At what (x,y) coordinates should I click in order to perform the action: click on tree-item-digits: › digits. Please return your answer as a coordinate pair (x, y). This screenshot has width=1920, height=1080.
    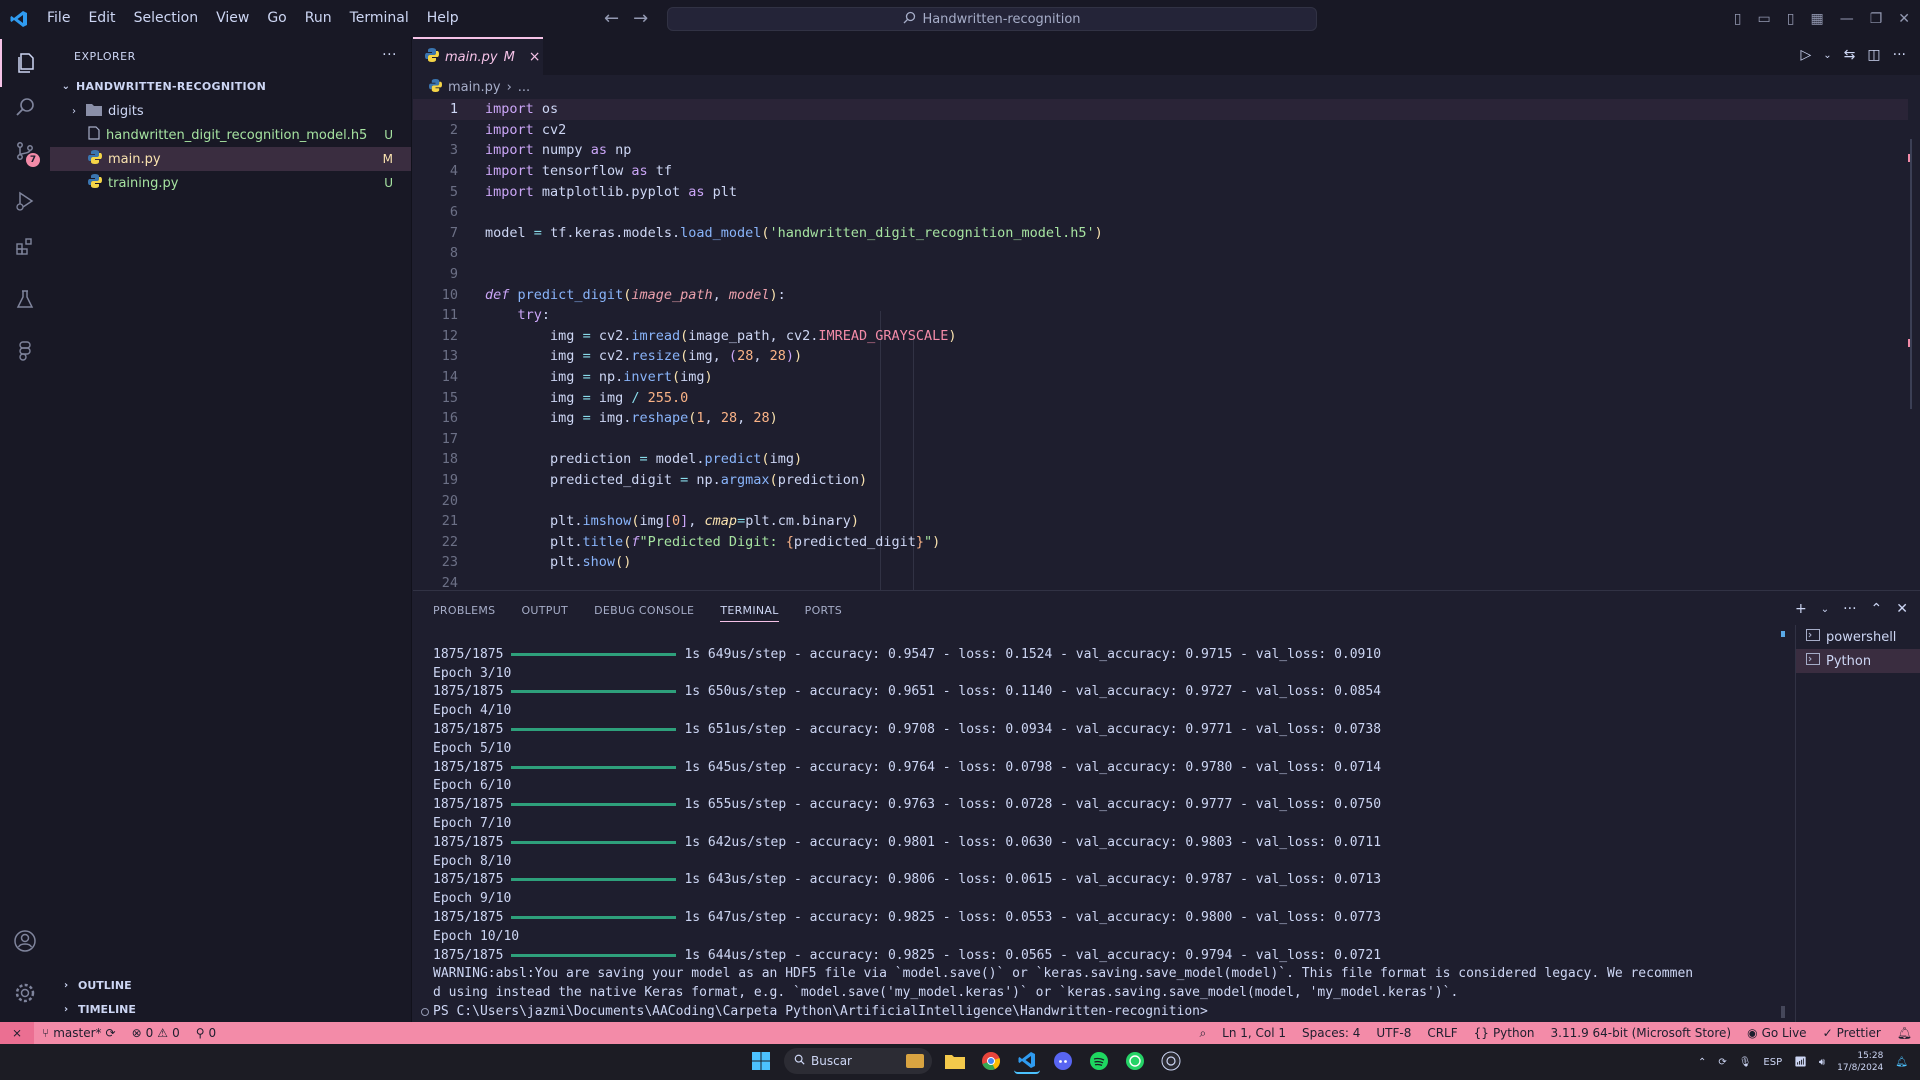
    Looking at the image, I should click on (230, 111).